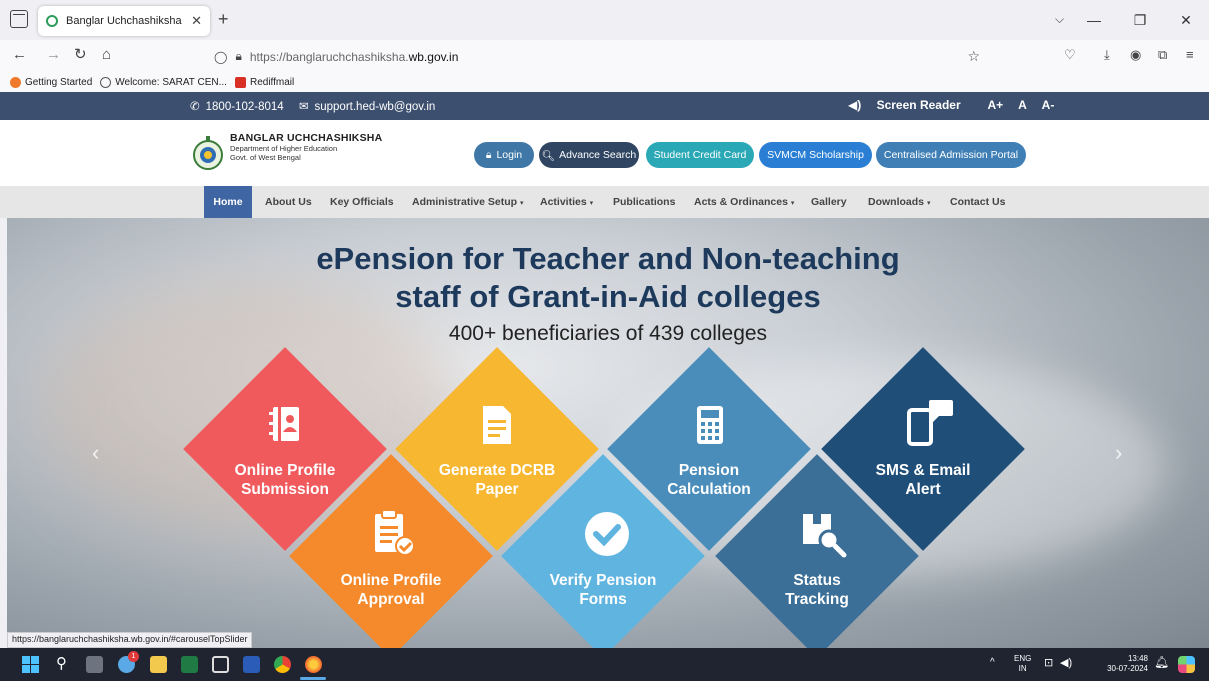 The image size is (1209, 681). Describe the element at coordinates (1135, 55) in the screenshot. I see `account-icon: ◉` at that location.